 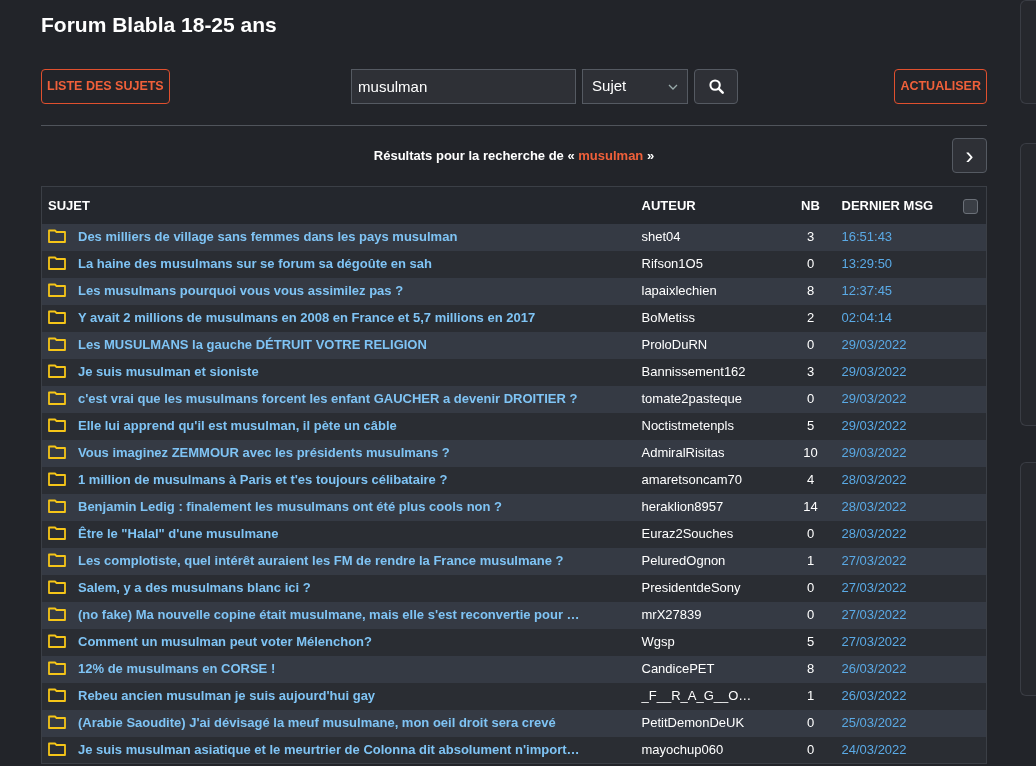 I want to click on topic-author: lapaixlechien, so click(x=679, y=291).